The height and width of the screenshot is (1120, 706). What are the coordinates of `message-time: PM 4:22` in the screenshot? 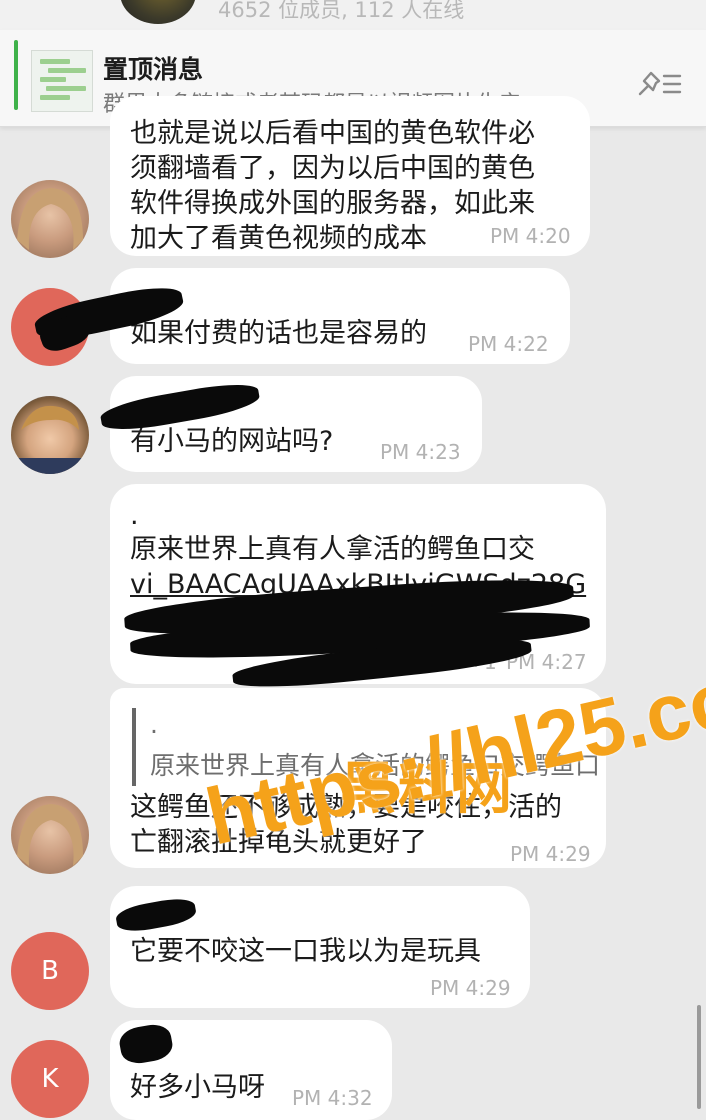 It's located at (508, 344).